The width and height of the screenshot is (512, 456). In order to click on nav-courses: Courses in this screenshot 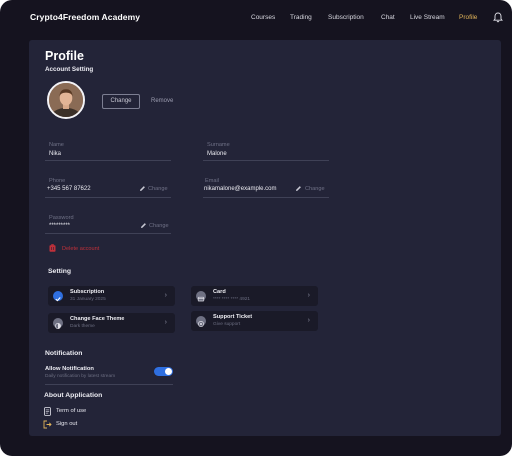, I will do `click(263, 17)`.